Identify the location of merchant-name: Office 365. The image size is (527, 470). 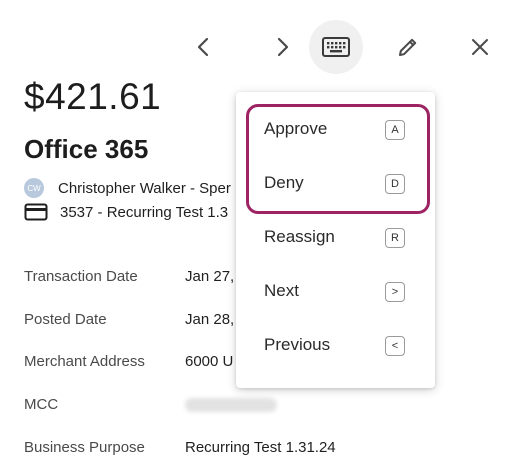
(86, 149).